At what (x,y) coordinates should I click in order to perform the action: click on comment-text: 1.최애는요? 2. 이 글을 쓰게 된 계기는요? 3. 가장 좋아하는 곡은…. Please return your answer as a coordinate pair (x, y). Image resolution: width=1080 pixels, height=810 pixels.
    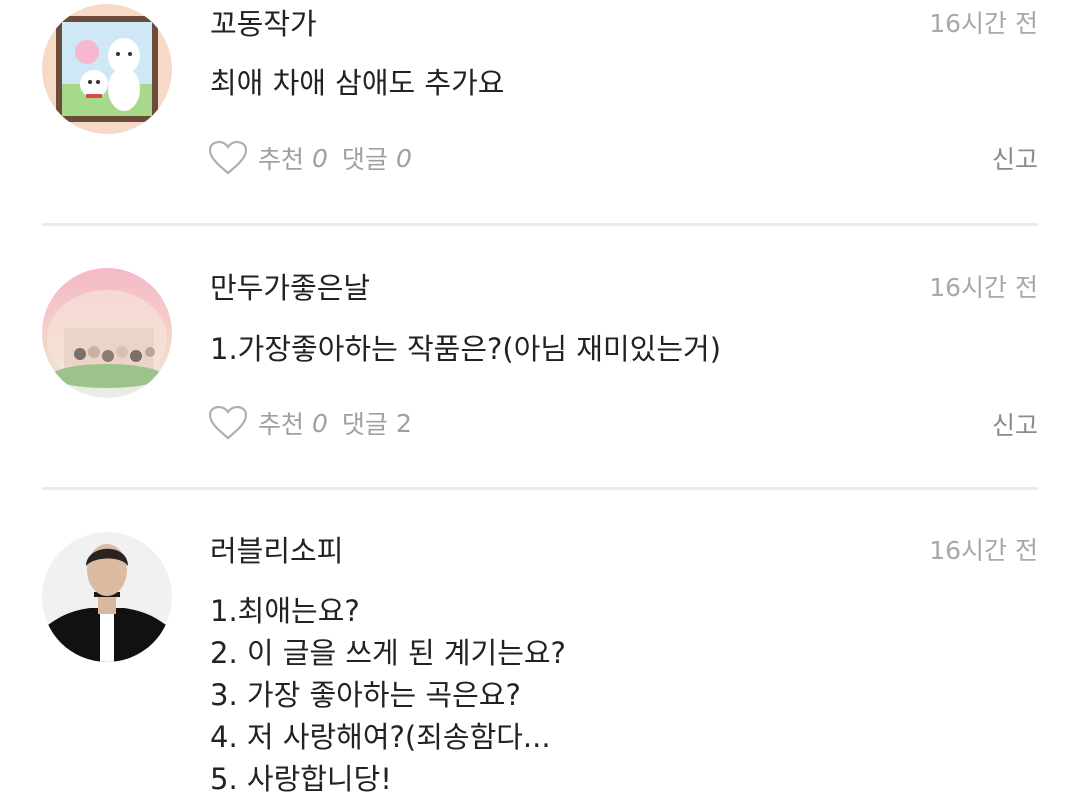
    Looking at the image, I should click on (388, 695).